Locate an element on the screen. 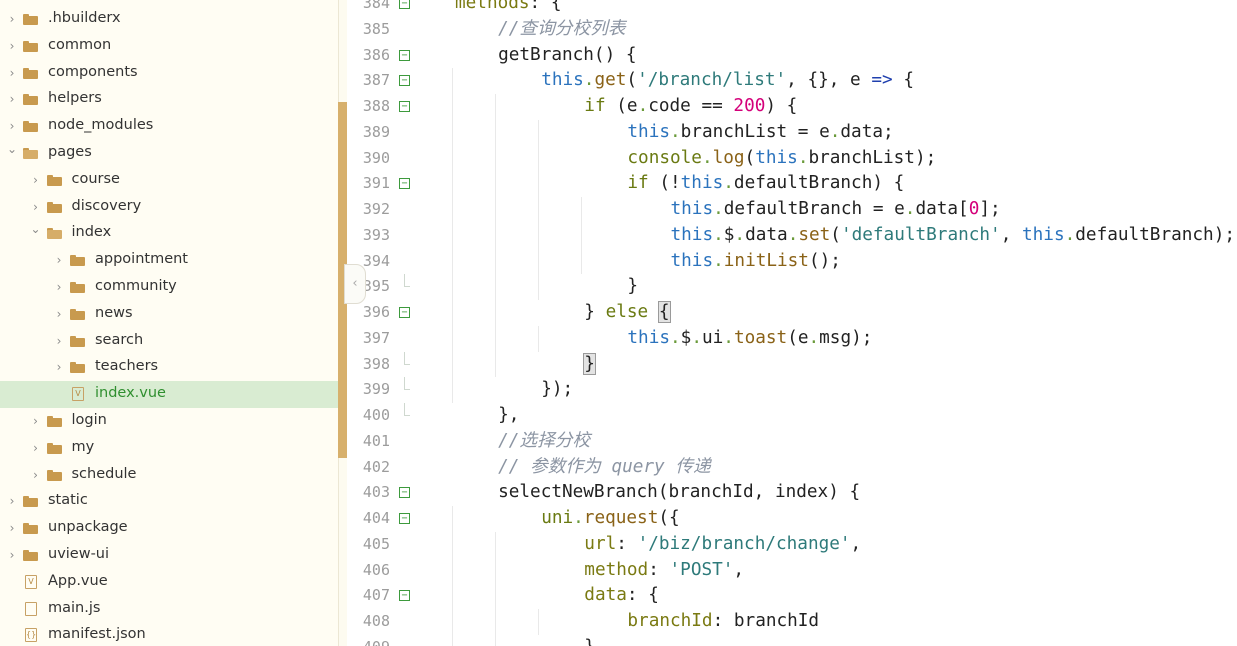 This screenshot has width=1237, height=646. code-line: 388− if (e.code == 200) { is located at coordinates (792, 107).